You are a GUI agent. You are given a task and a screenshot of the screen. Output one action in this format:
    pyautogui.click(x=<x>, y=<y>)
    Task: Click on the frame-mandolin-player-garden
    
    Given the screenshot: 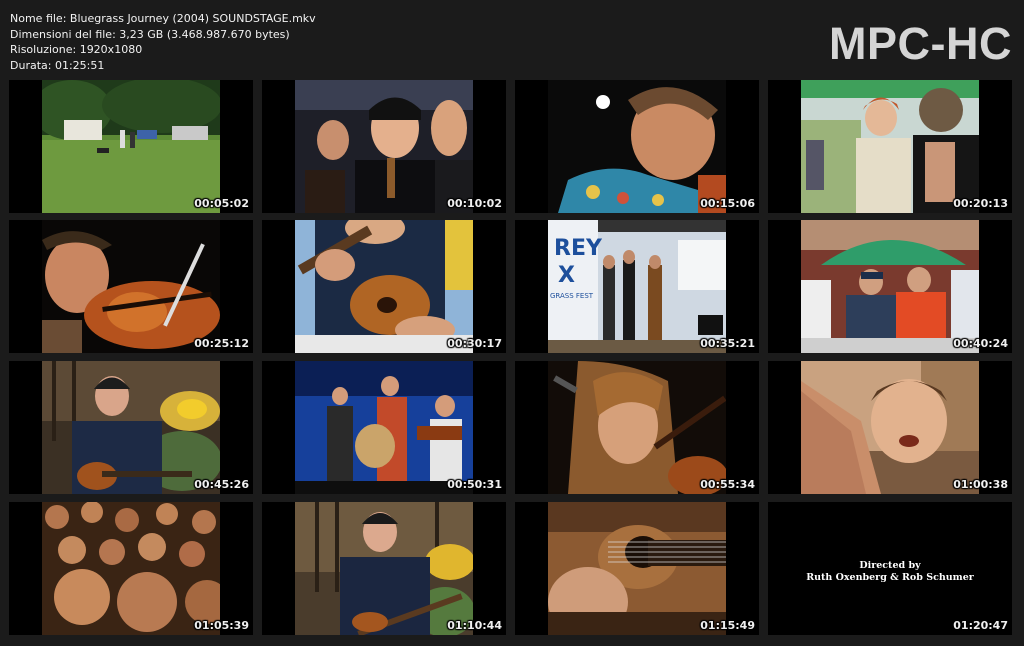 What is the action you would take?
    pyautogui.click(x=131, y=427)
    